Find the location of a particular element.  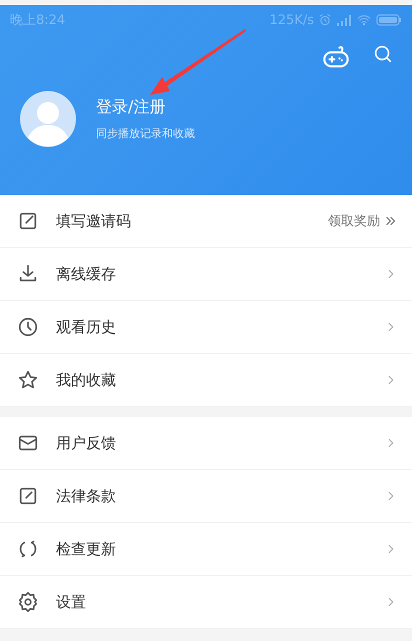

star-icon is located at coordinates (28, 380).